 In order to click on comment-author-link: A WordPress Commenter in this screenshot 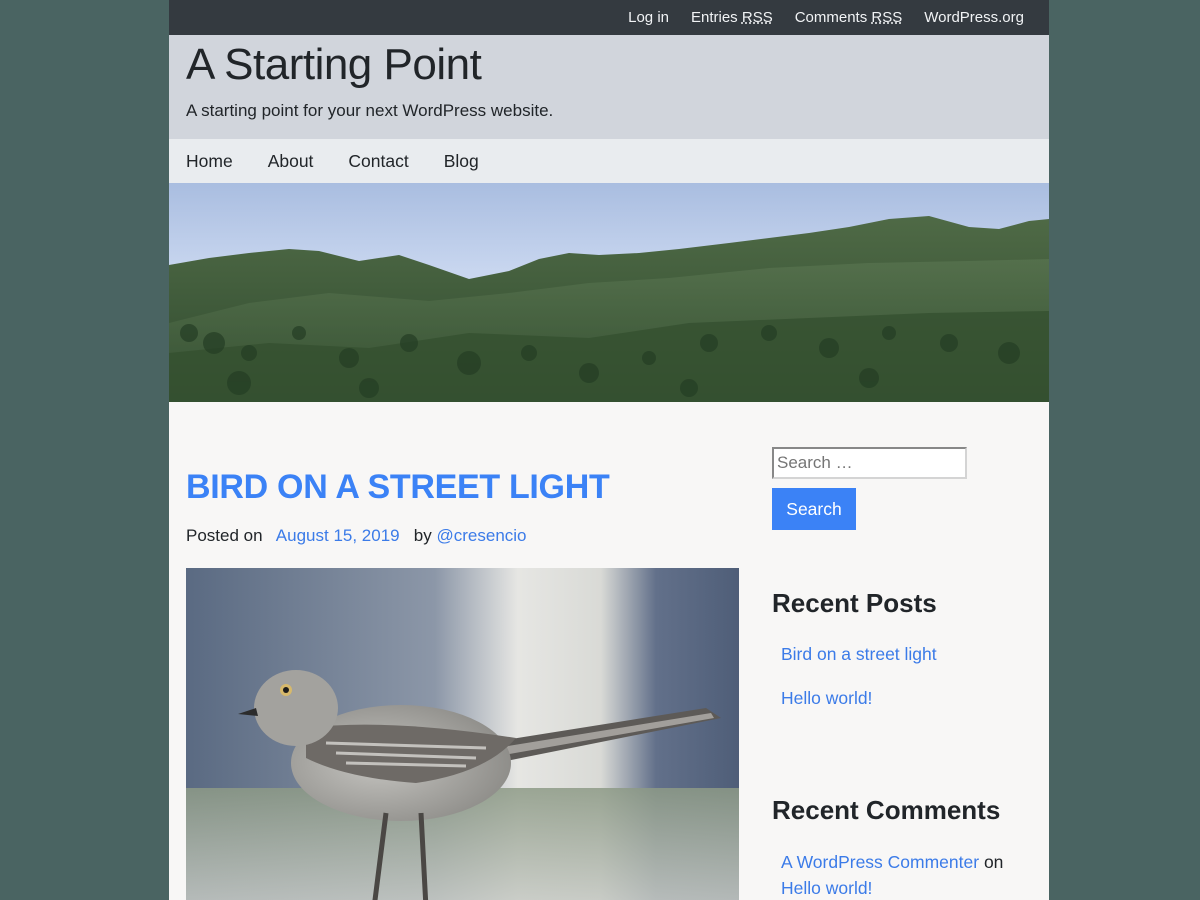, I will do `click(880, 862)`.